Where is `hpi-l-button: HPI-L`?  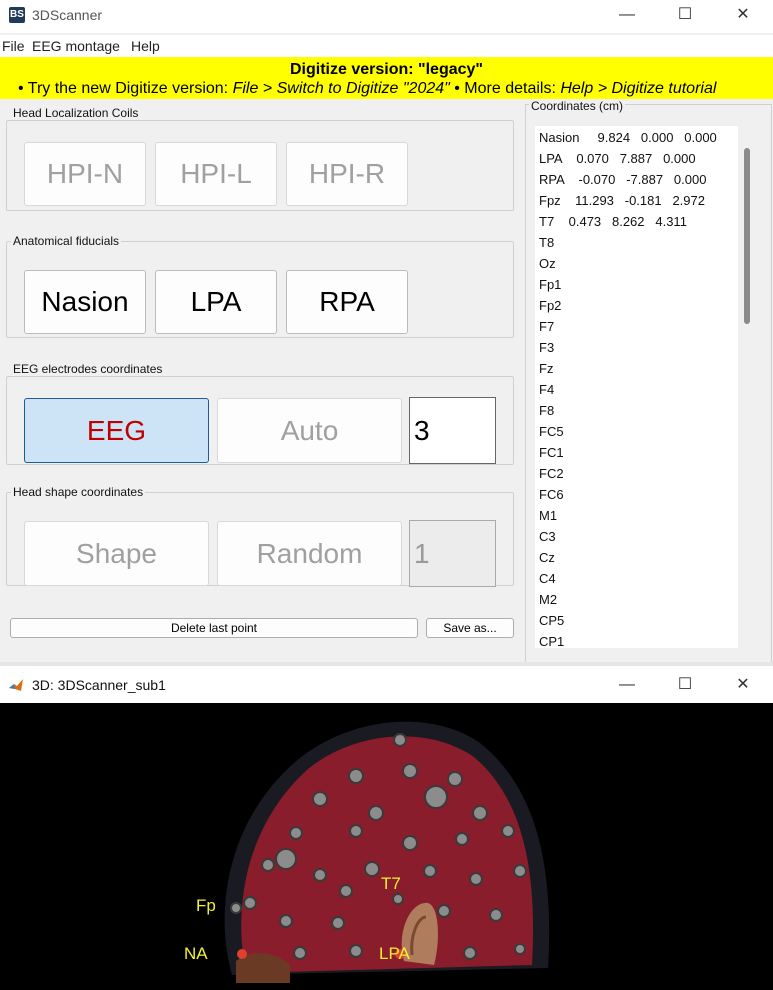
hpi-l-button: HPI-L is located at coordinates (216, 174).